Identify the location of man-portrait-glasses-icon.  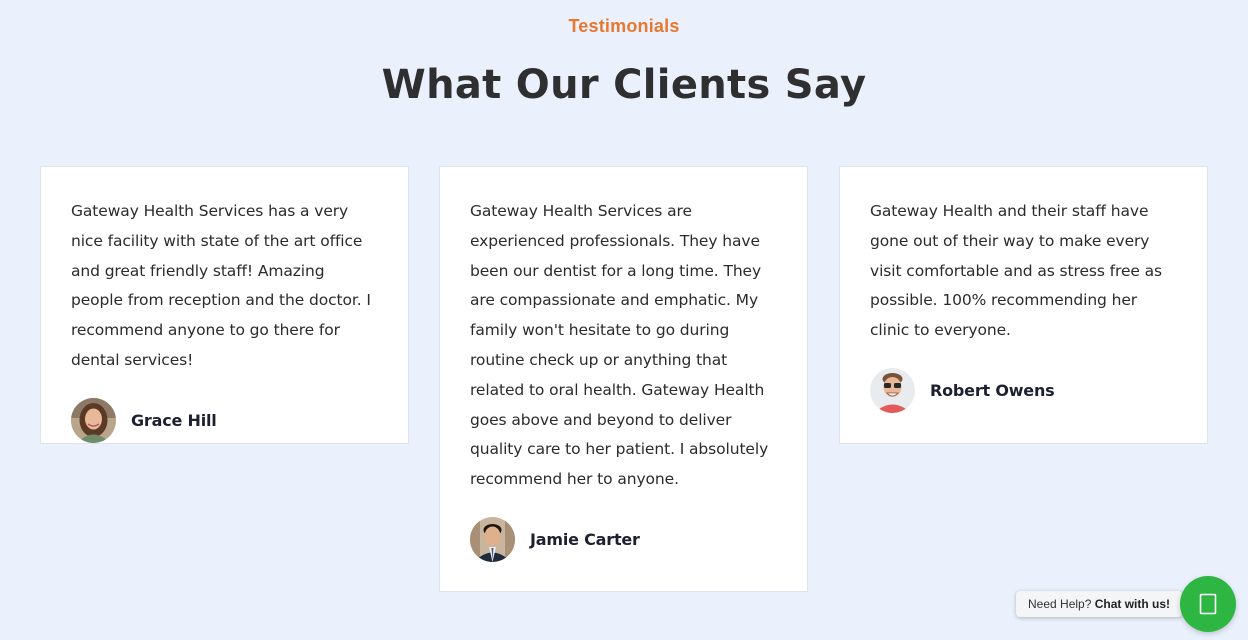
(892, 391).